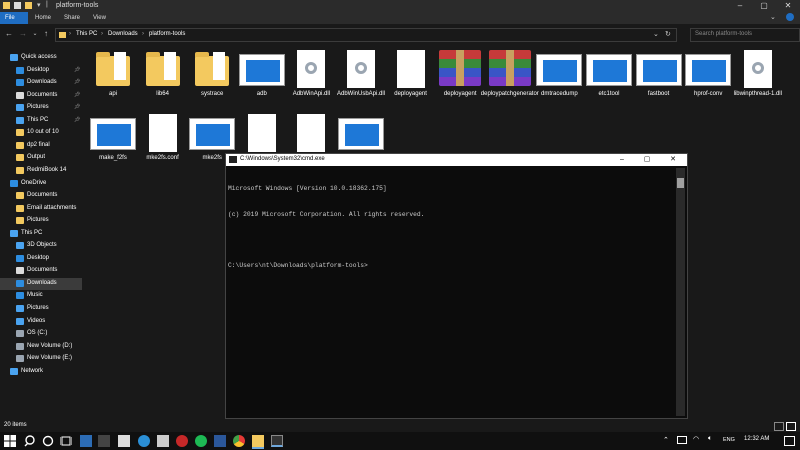 The image size is (800, 450). What do you see at coordinates (41, 133) in the screenshot?
I see `nav-item: 10 out of 10` at bounding box center [41, 133].